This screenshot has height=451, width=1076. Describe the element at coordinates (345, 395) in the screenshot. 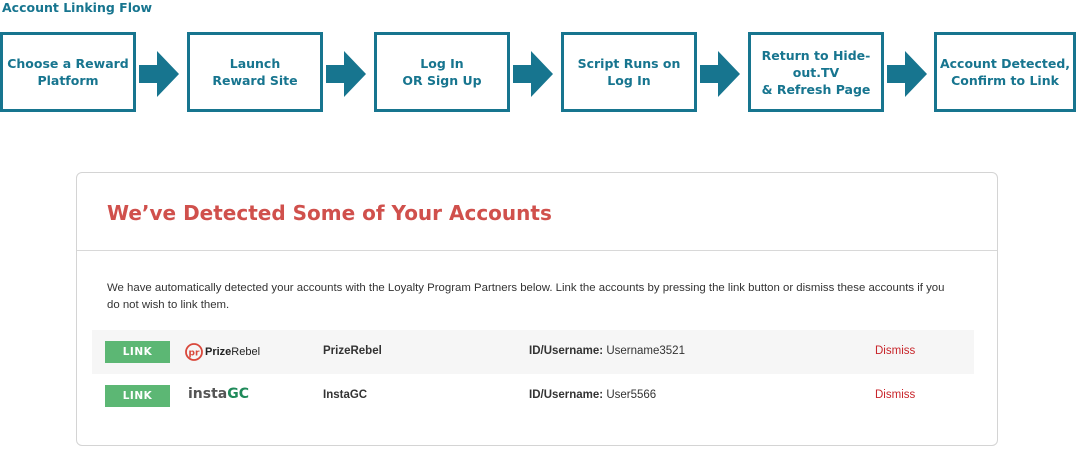

I see `partner-name: InstaGC` at that location.